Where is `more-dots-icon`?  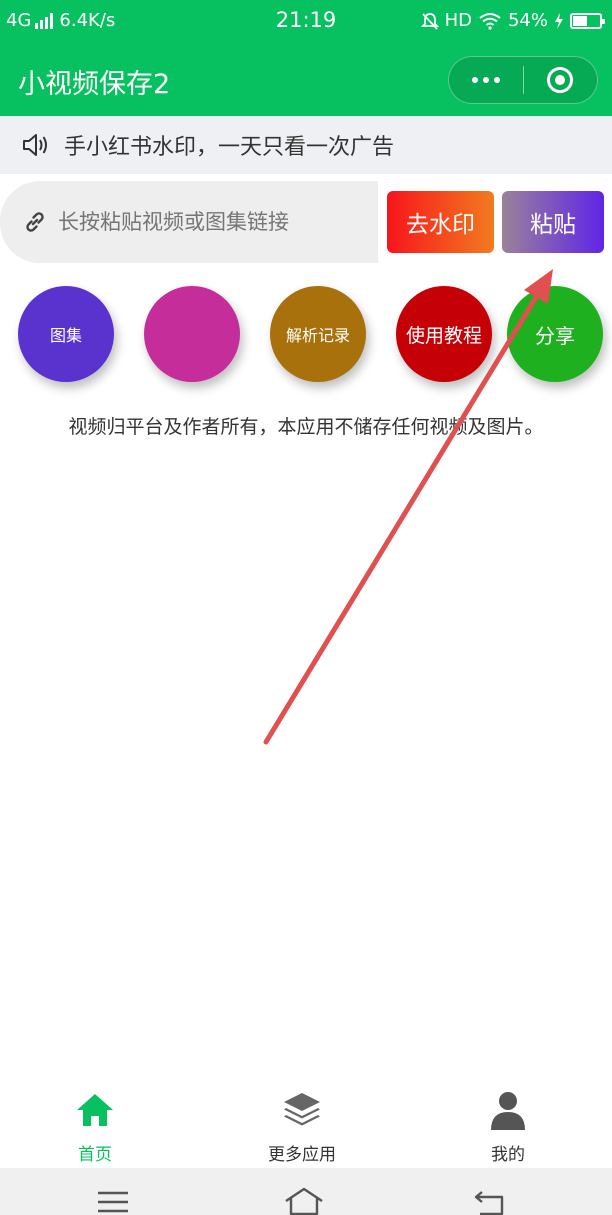 more-dots-icon is located at coordinates (485, 80).